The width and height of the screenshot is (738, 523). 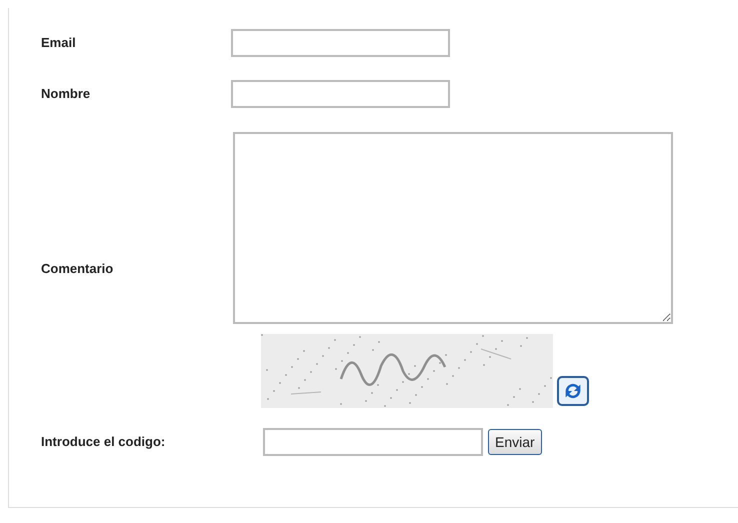 What do you see at coordinates (373, 442) in the screenshot?
I see `code-field` at bounding box center [373, 442].